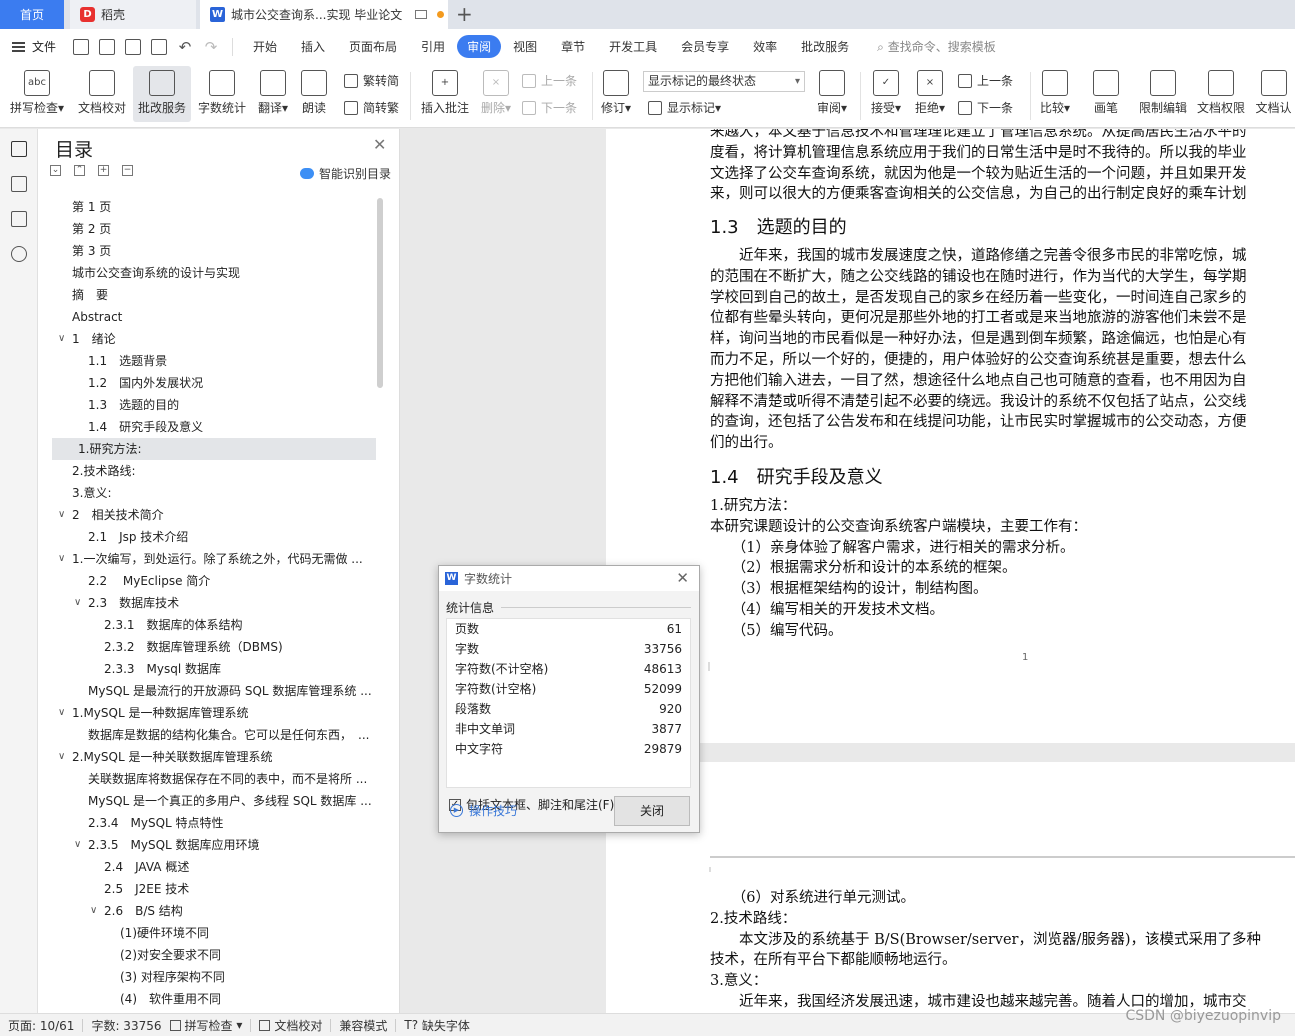 The height and width of the screenshot is (1036, 1295). What do you see at coordinates (825, 46) in the screenshot?
I see `menu-tab-correction: 批改服务` at bounding box center [825, 46].